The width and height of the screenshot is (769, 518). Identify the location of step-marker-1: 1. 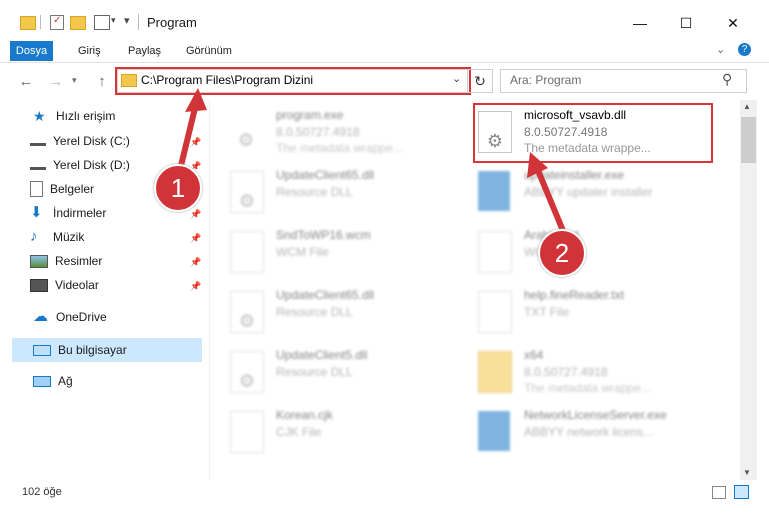
(178, 188).